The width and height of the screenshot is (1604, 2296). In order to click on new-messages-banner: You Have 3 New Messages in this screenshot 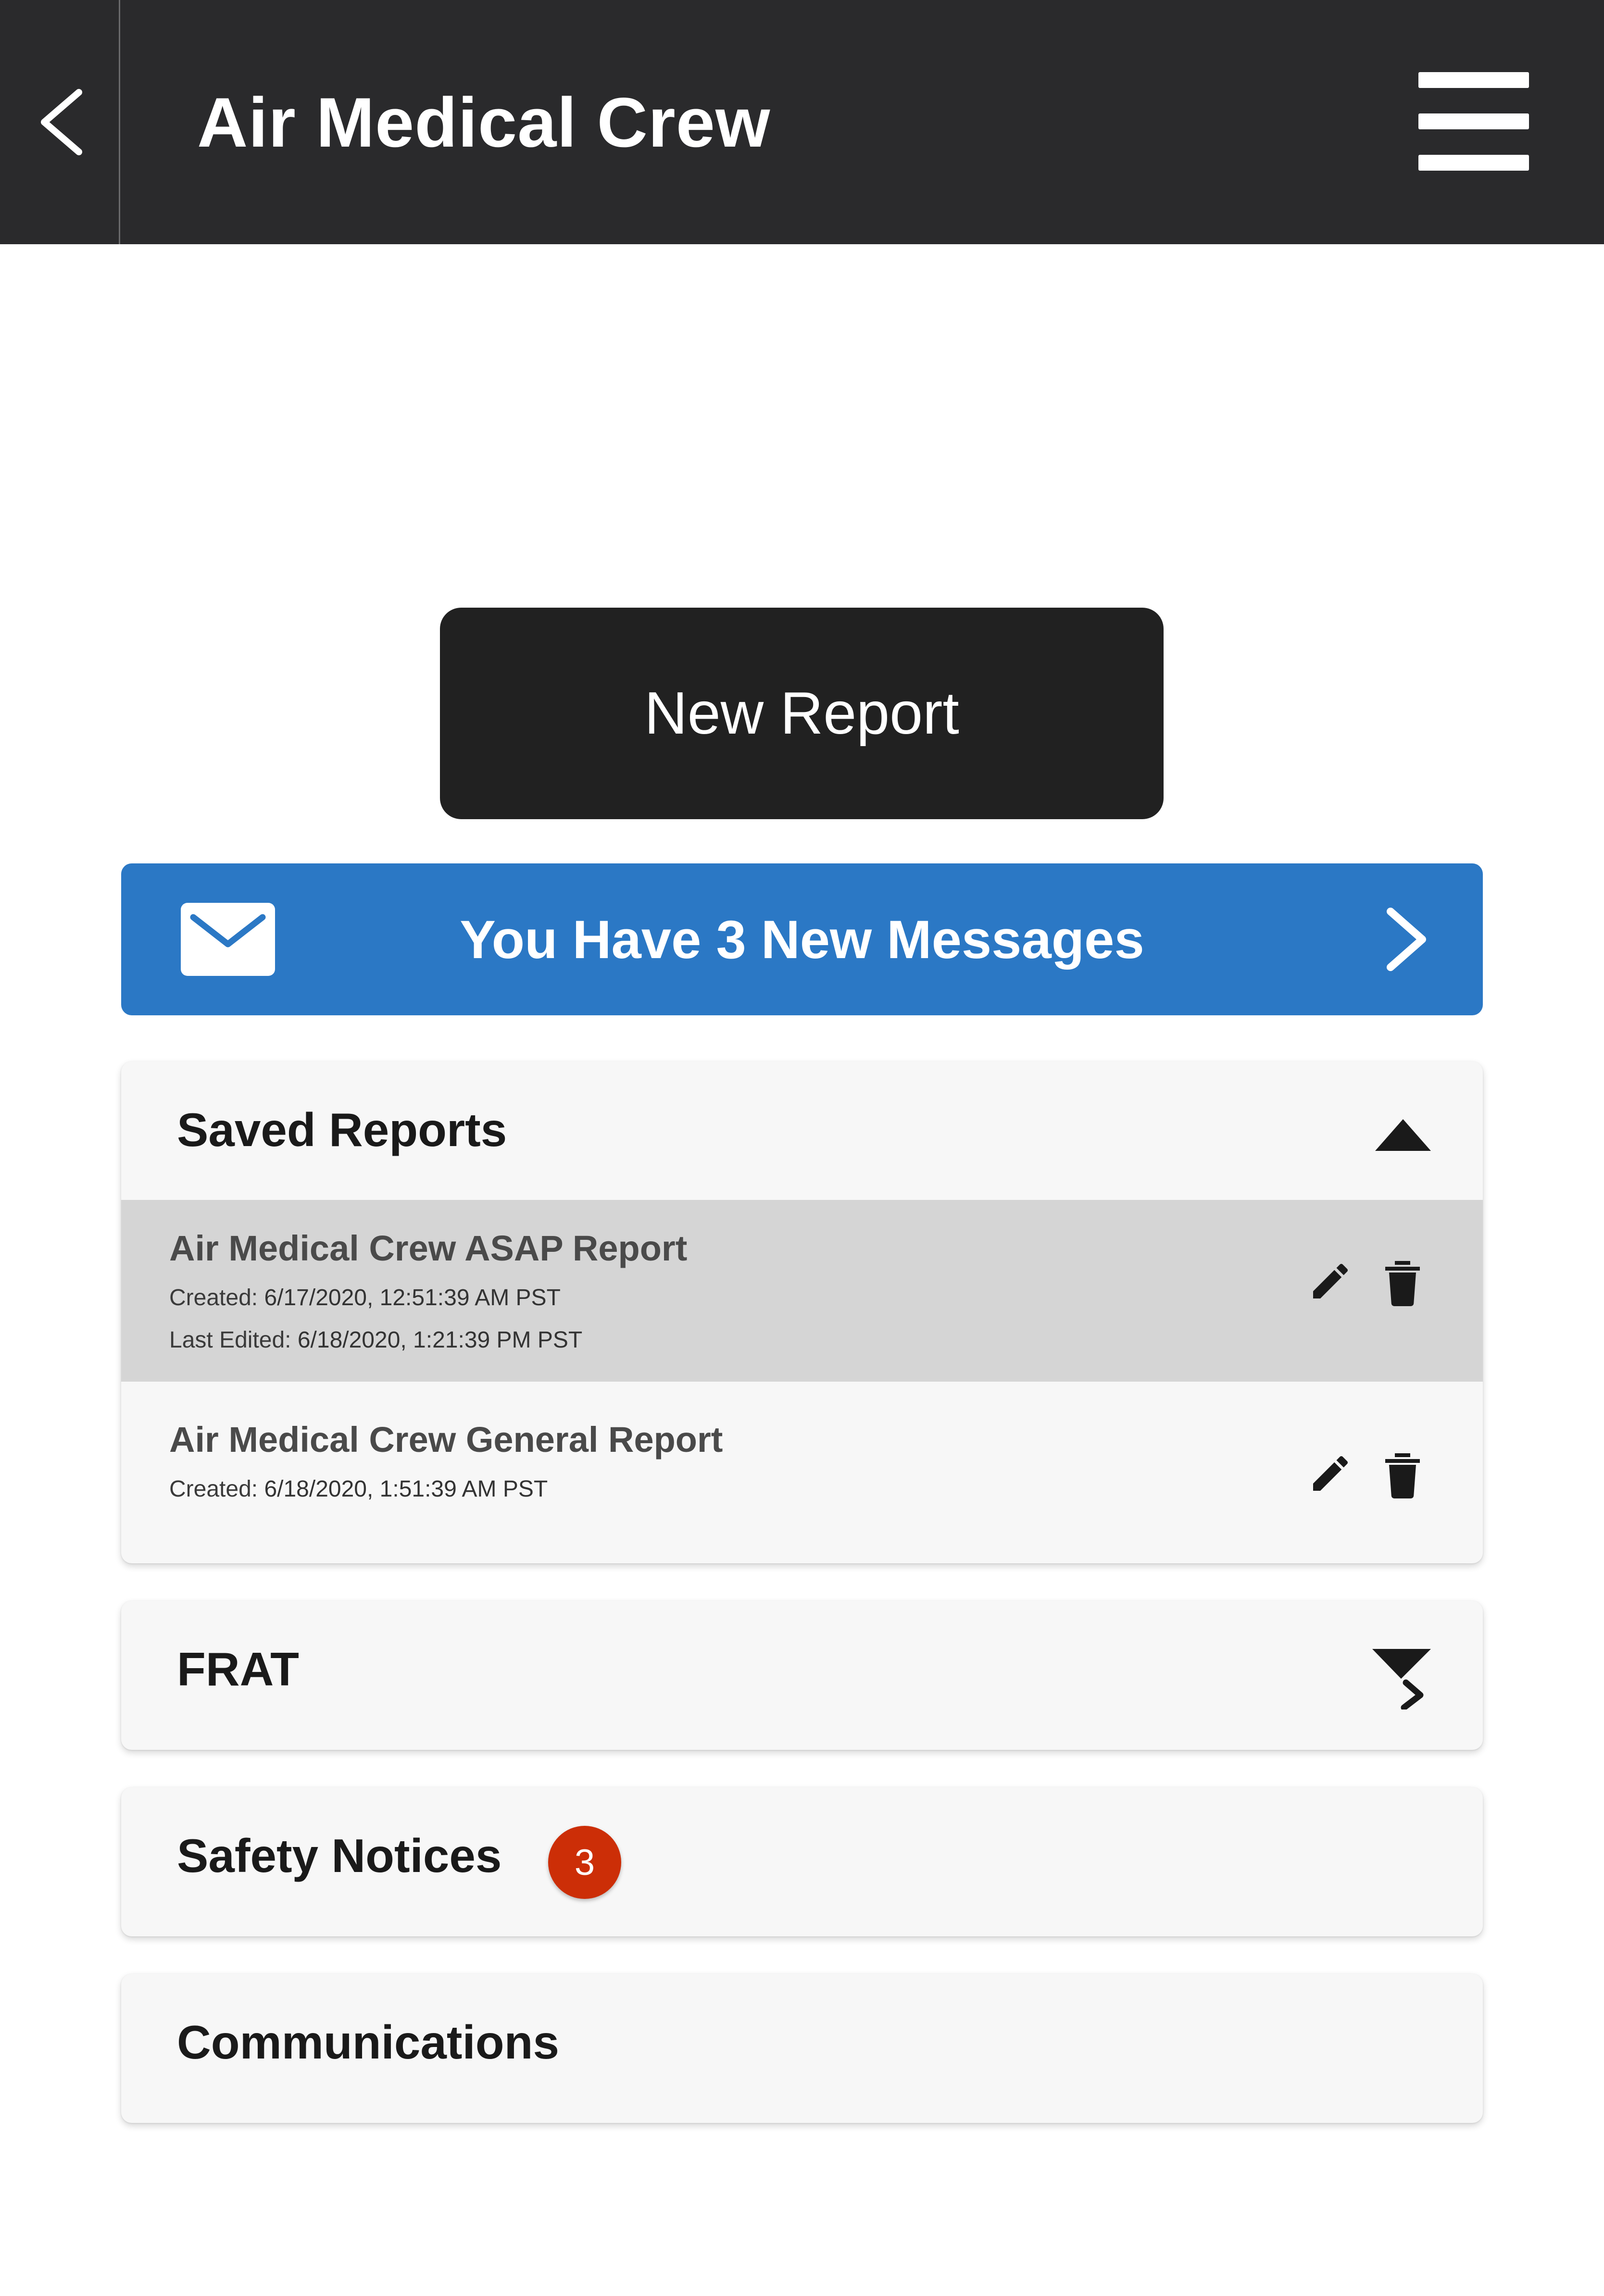, I will do `click(802, 939)`.